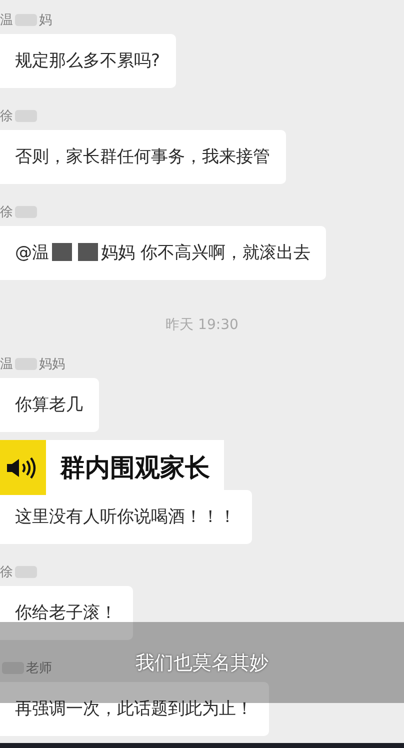  Describe the element at coordinates (39, 668) in the screenshot. I see `sender-name: 老师` at that location.